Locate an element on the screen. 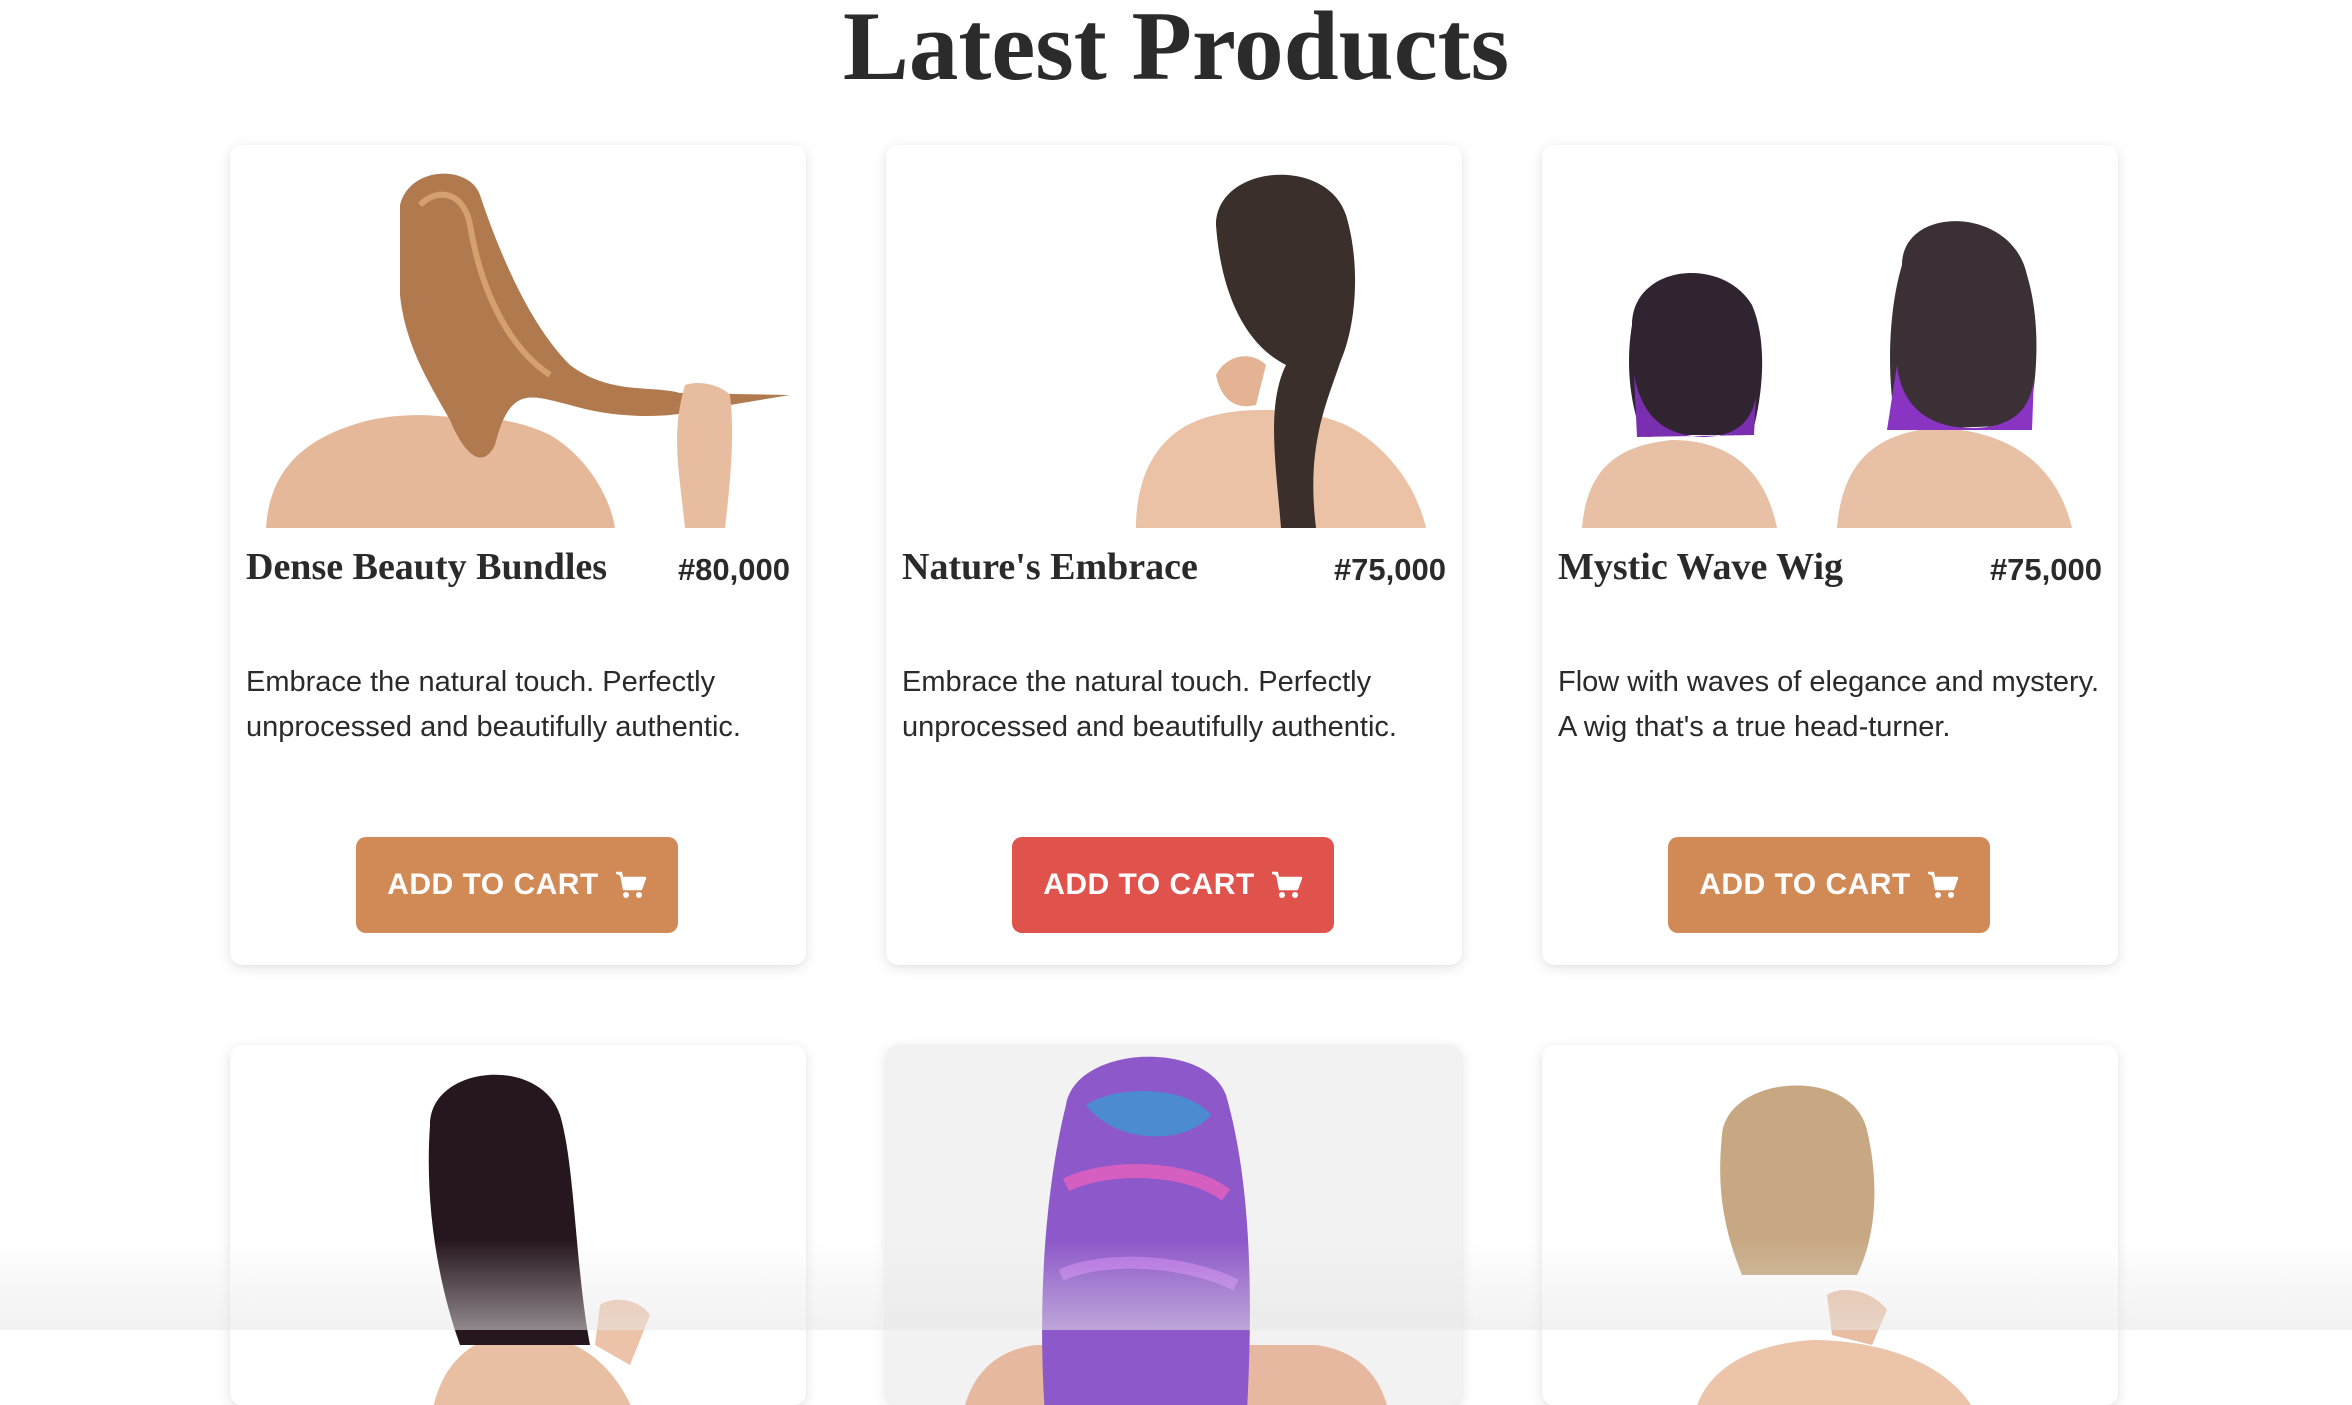 The image size is (2352, 1405). product-price: #80,000 is located at coordinates (733, 569).